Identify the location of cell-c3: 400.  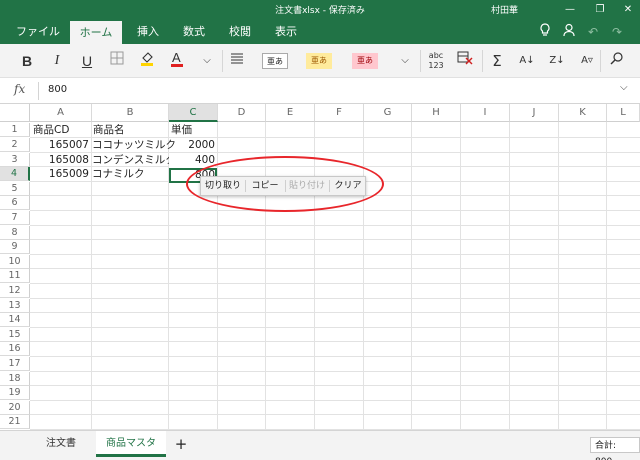
(192, 160).